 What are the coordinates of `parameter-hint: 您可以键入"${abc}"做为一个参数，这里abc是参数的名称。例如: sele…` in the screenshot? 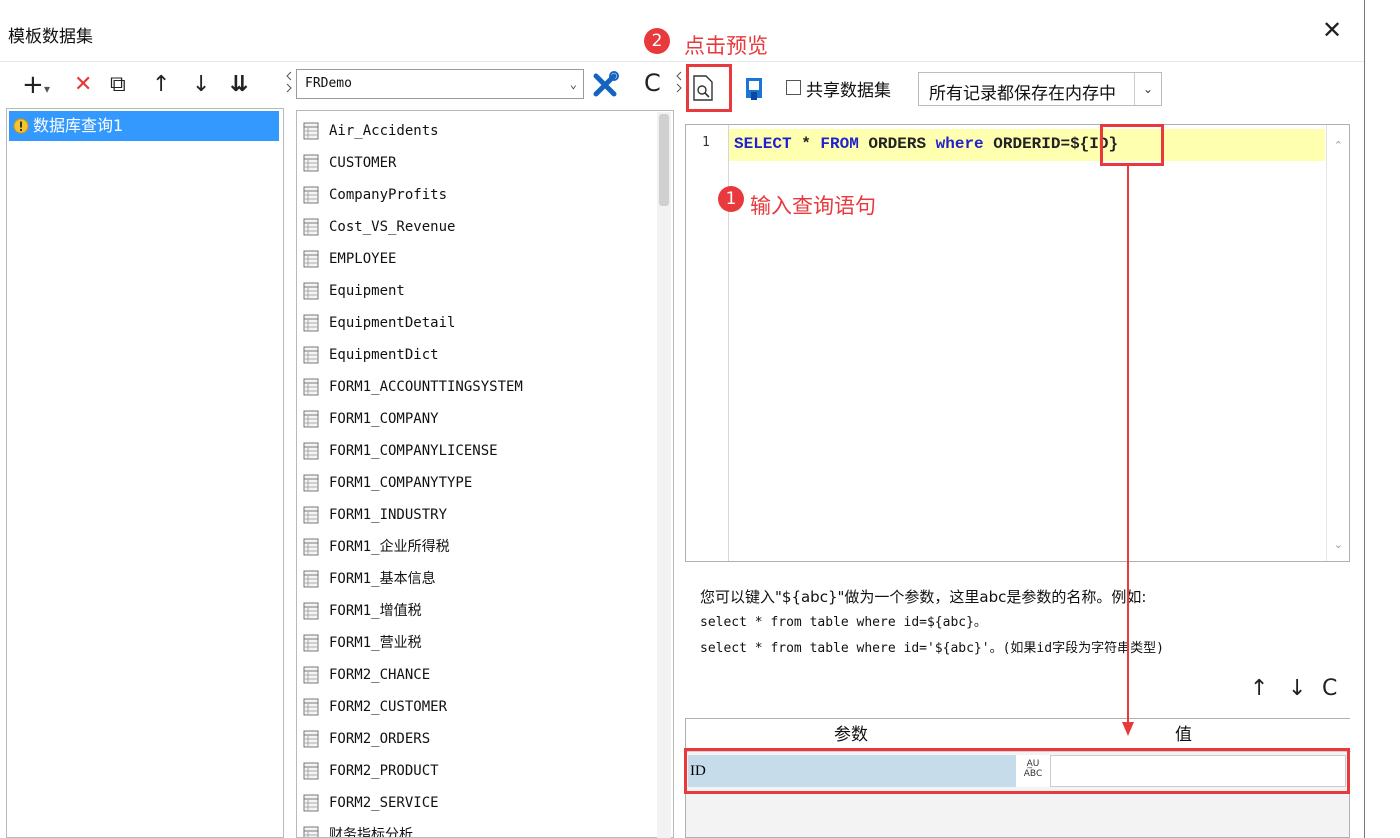 It's located at (1025, 623).